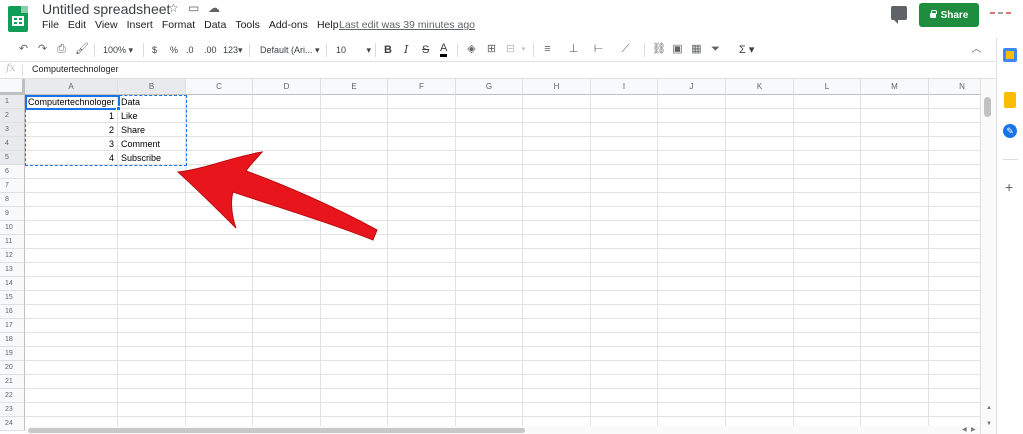  What do you see at coordinates (23, 49) in the screenshot?
I see `undo-icon: ↶` at bounding box center [23, 49].